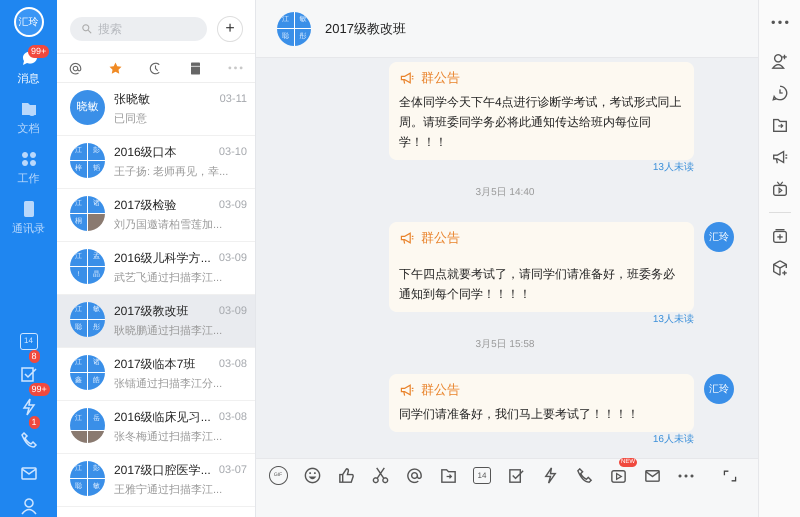 This screenshot has width=800, height=517. What do you see at coordinates (233, 99) in the screenshot?
I see `chat-time: 03-11` at bounding box center [233, 99].